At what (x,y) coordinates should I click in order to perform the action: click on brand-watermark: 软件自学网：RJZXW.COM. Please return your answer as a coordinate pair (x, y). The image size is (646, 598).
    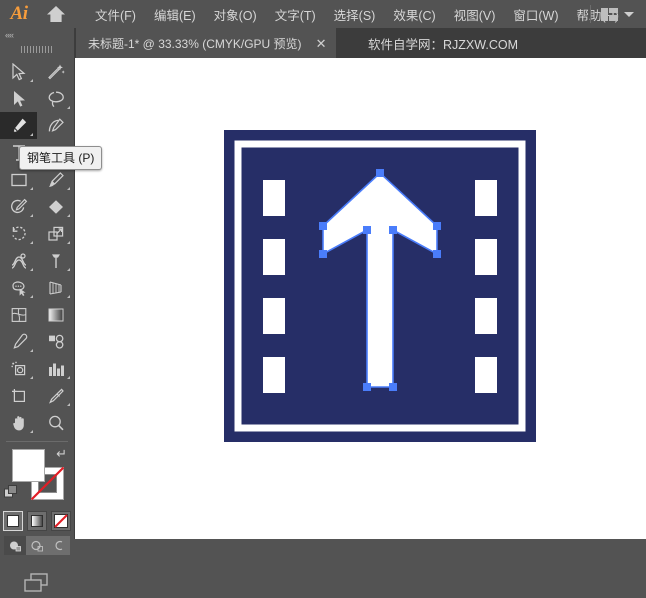
    Looking at the image, I should click on (443, 43).